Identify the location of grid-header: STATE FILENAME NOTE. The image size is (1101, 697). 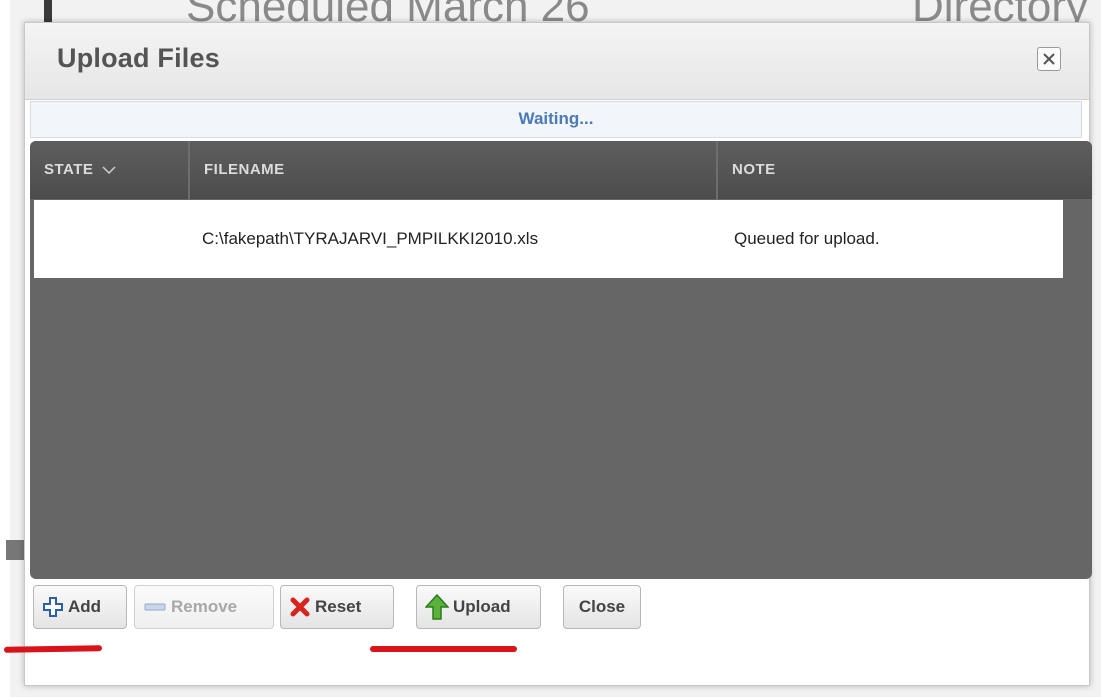
(561, 170).